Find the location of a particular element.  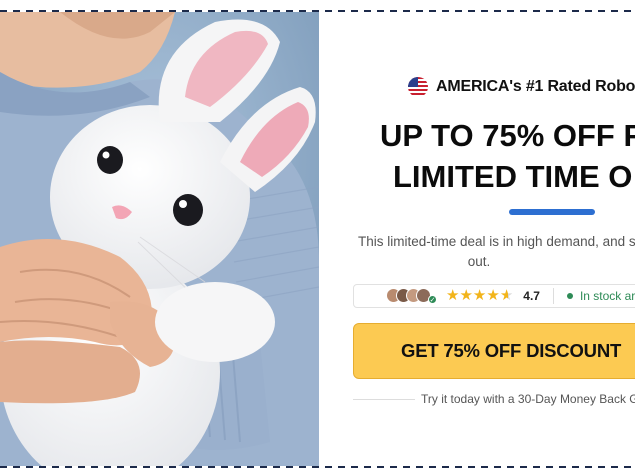

accent-divider is located at coordinates (552, 212).